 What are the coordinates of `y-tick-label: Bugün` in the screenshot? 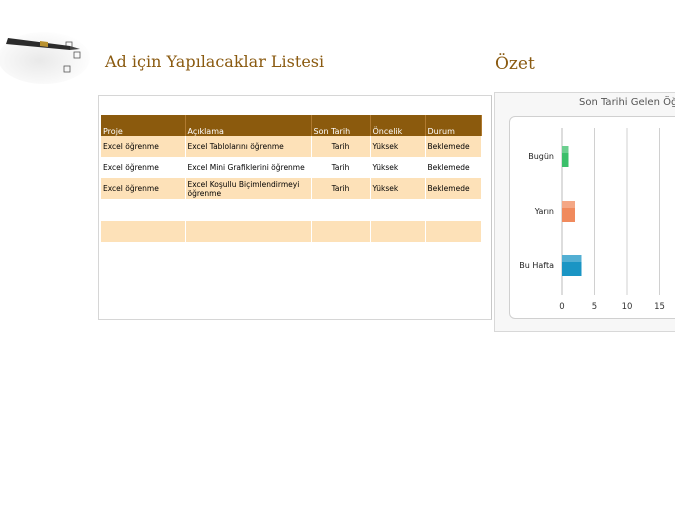 It's located at (541, 156).